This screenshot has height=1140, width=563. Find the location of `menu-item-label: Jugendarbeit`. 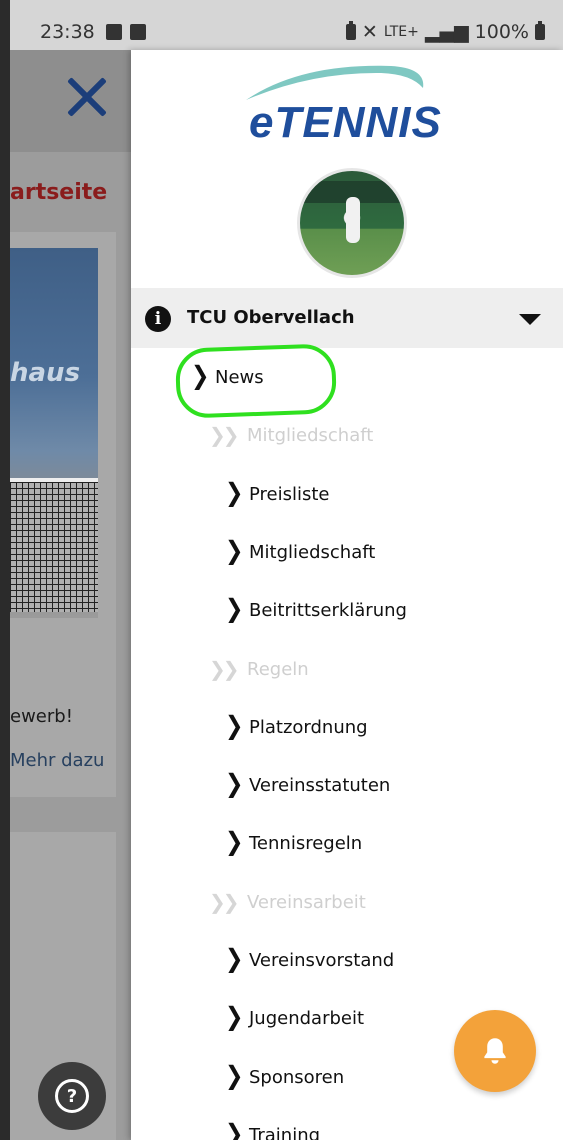

menu-item-label: Jugendarbeit is located at coordinates (307, 1018).